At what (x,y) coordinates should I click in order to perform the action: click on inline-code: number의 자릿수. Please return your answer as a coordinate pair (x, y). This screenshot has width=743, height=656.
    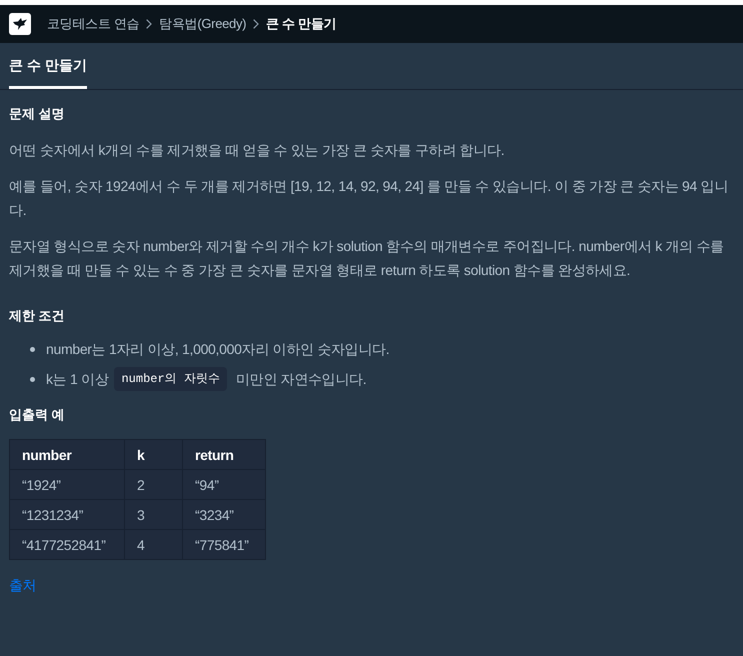
    Looking at the image, I should click on (170, 379).